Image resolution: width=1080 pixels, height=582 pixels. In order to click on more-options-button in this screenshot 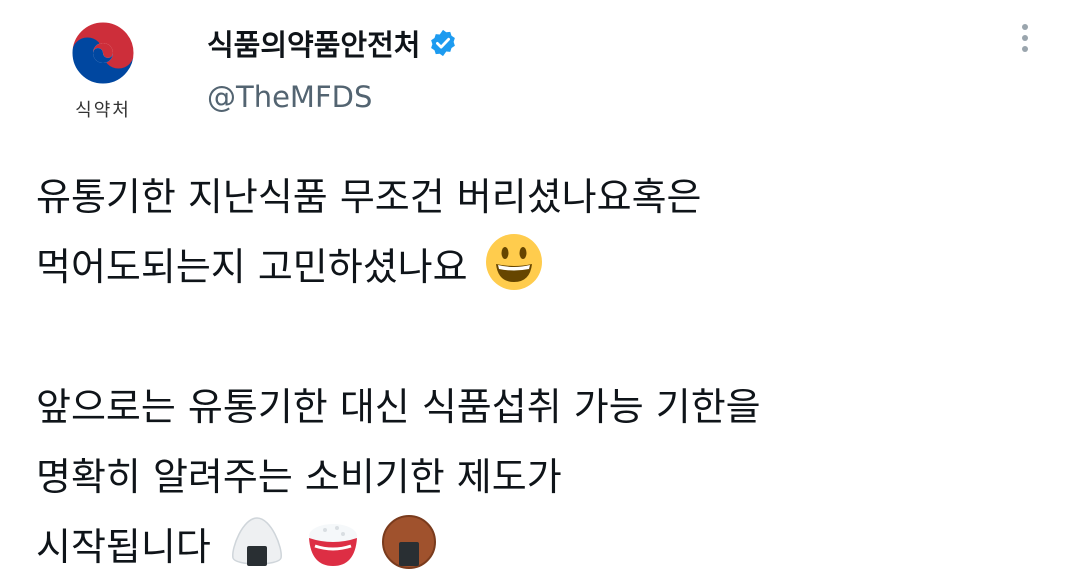, I will do `click(1025, 38)`.